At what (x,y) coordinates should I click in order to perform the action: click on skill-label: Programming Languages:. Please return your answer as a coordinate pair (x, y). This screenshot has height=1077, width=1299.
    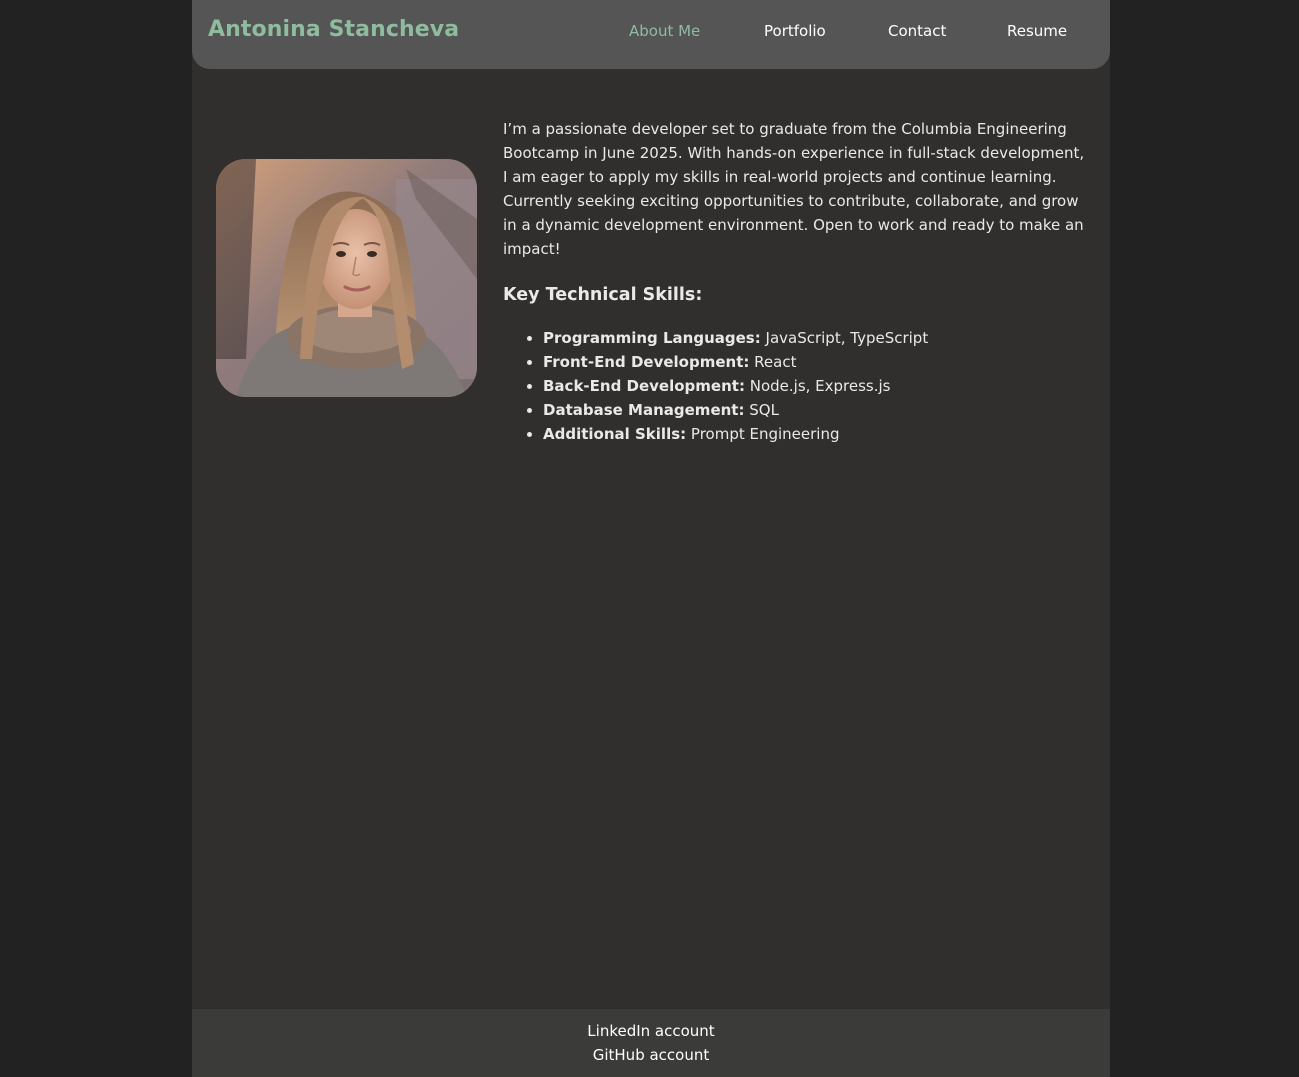
    Looking at the image, I should click on (652, 338).